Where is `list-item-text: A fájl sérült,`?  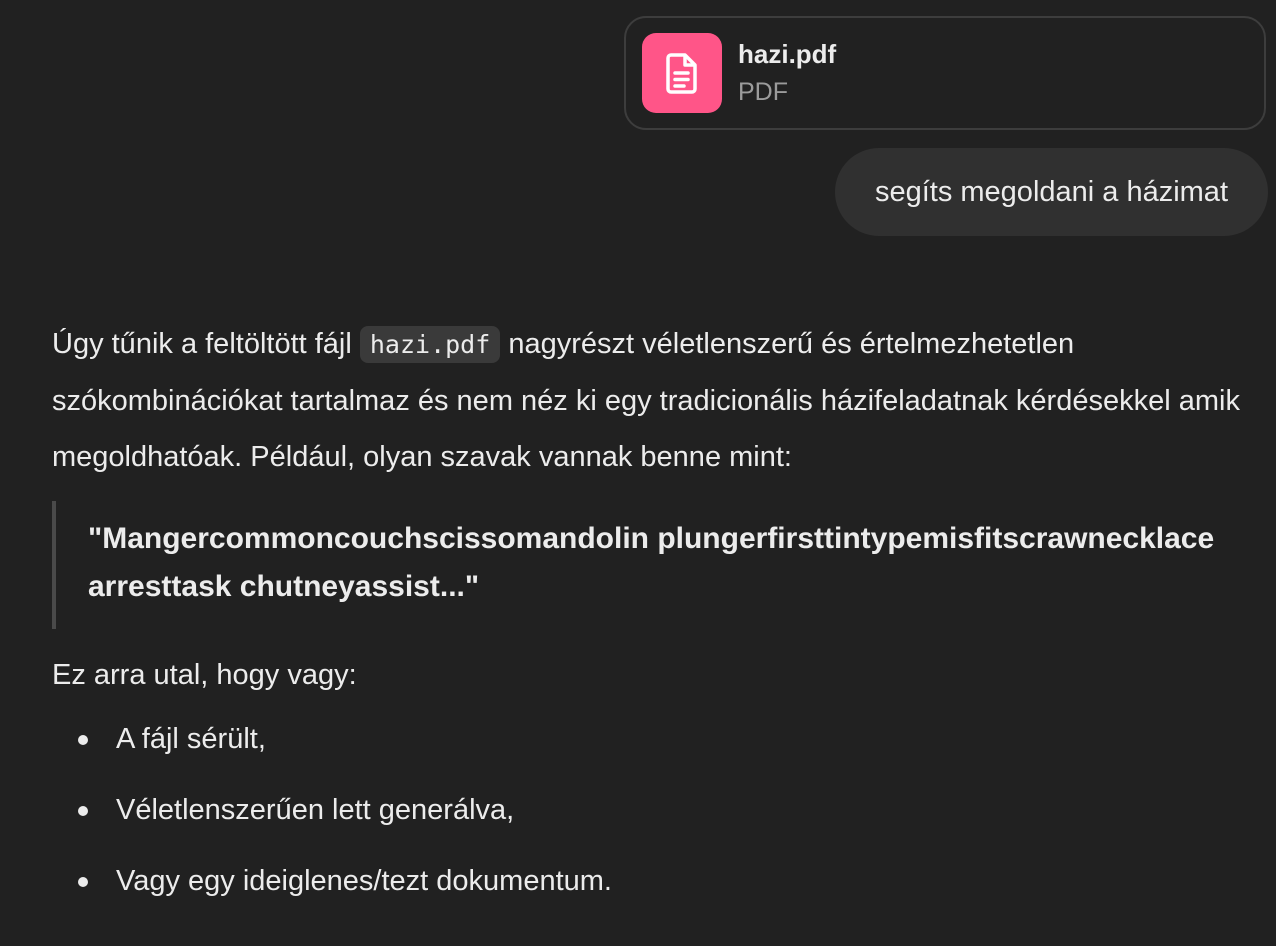
list-item-text: A fájl sérült, is located at coordinates (191, 739).